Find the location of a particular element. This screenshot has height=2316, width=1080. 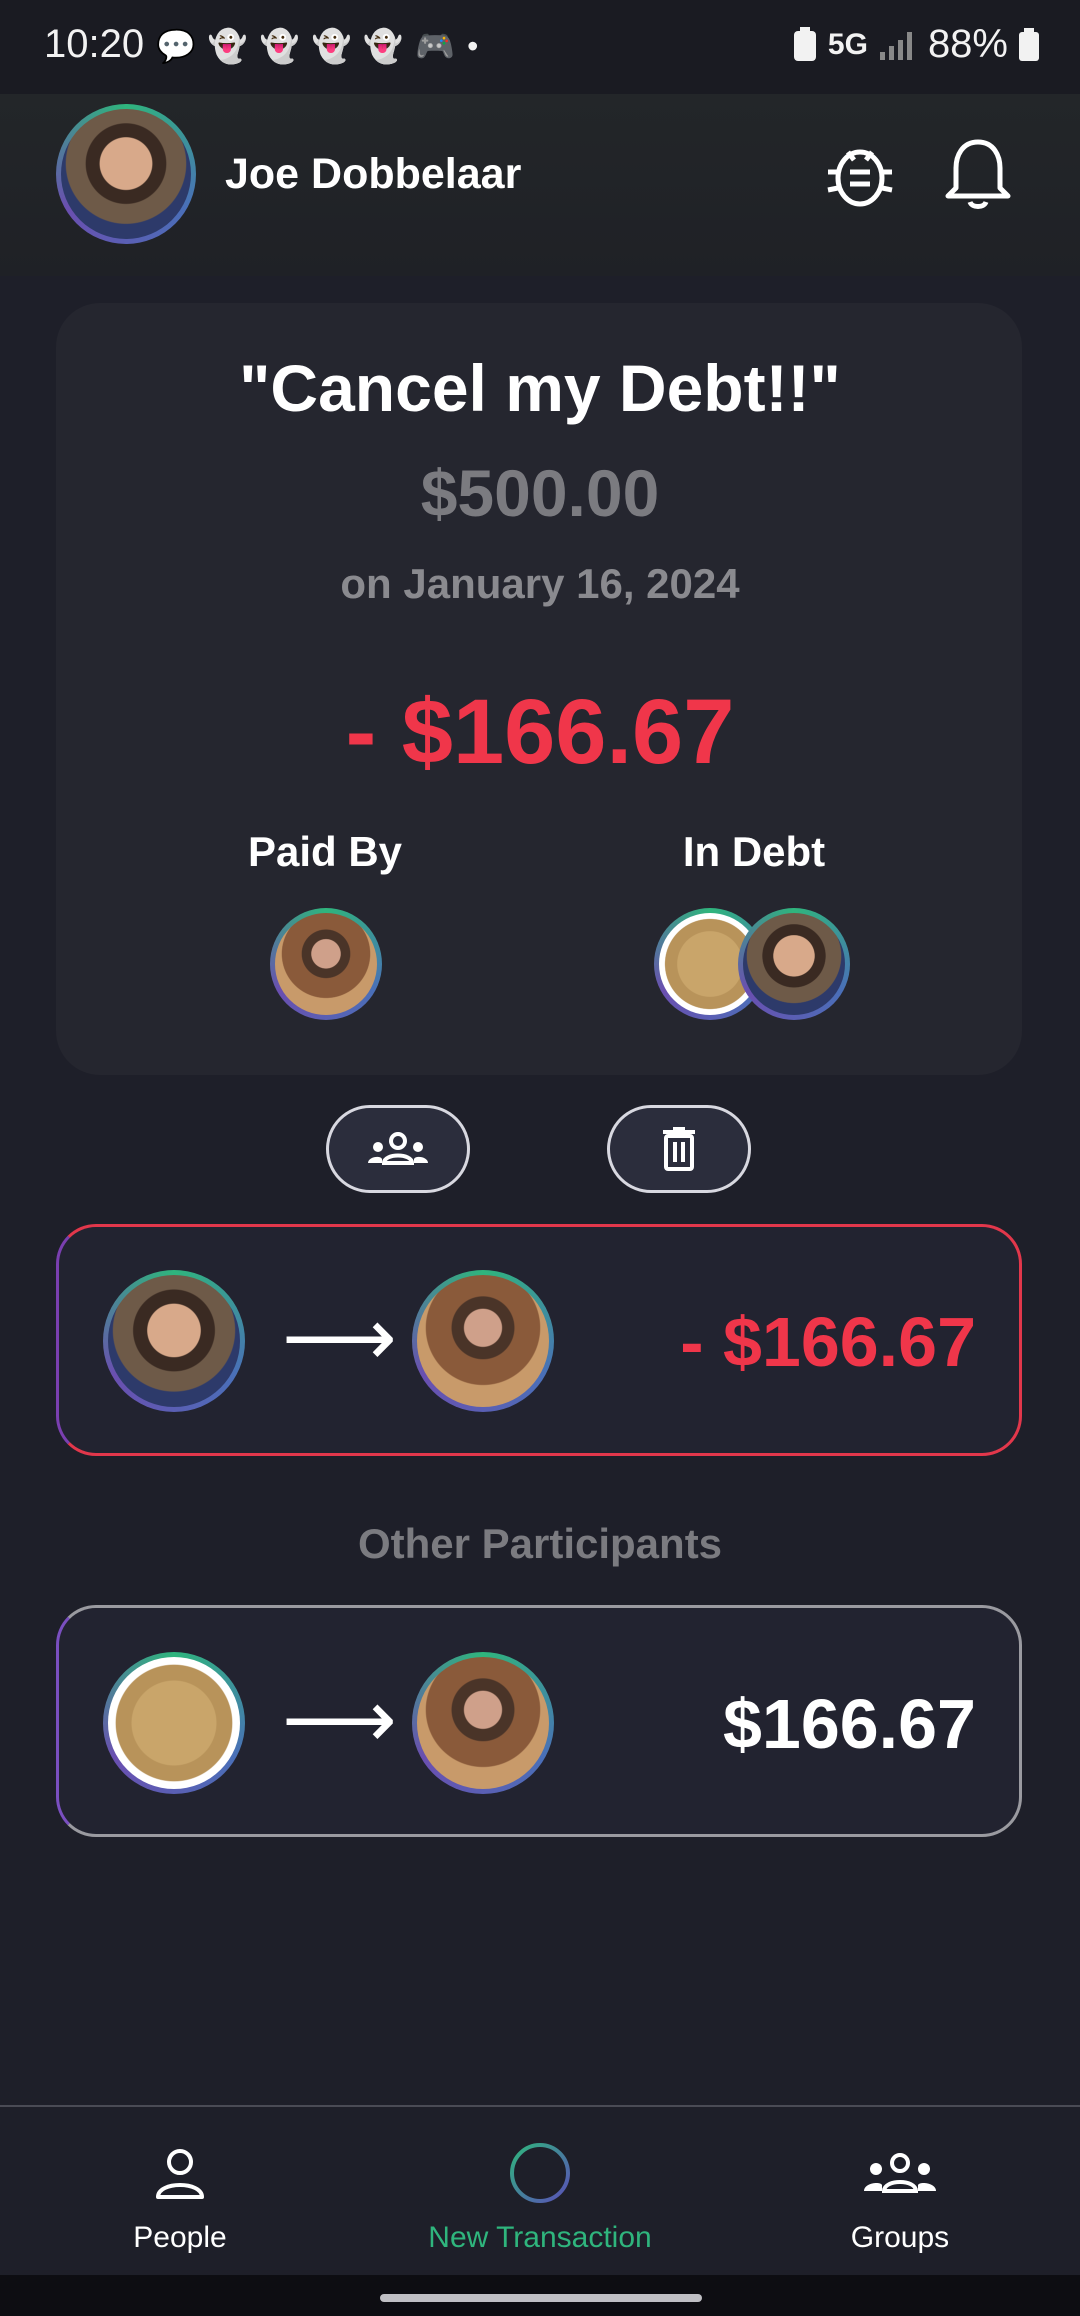

transaction-total: $500.00 is located at coordinates (540, 493).